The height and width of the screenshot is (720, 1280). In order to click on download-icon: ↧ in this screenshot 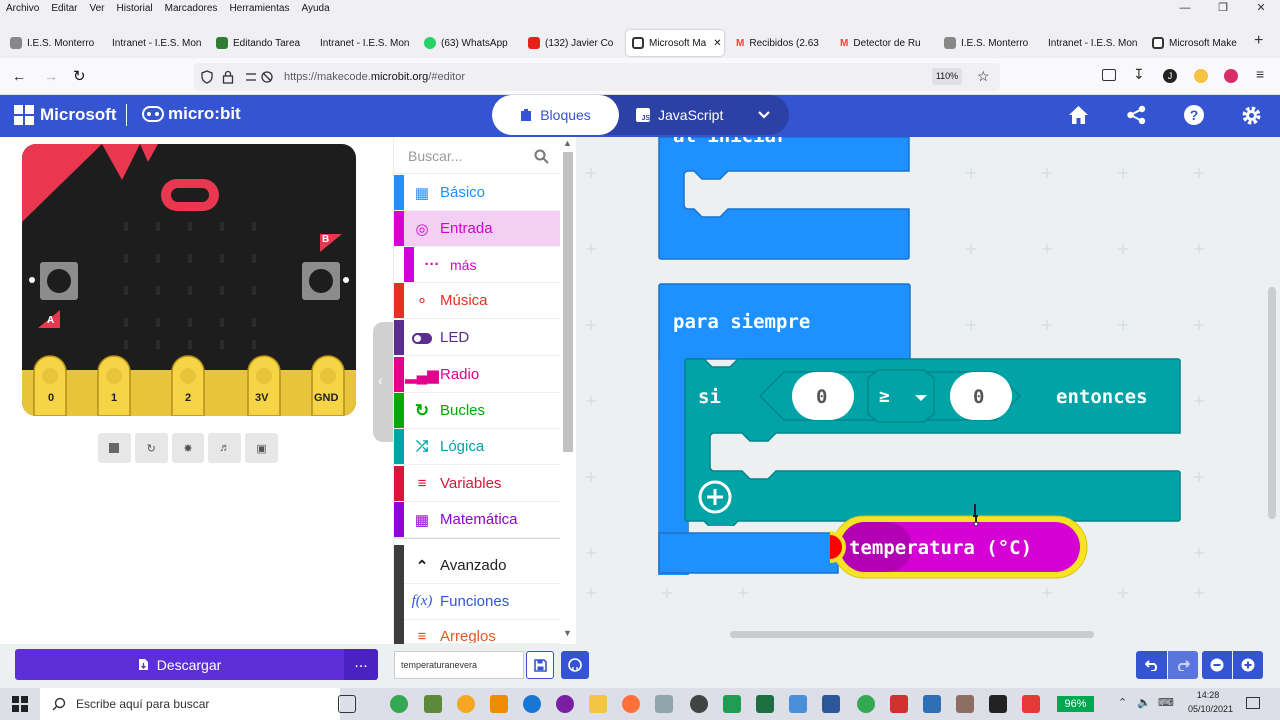, I will do `click(1139, 74)`.